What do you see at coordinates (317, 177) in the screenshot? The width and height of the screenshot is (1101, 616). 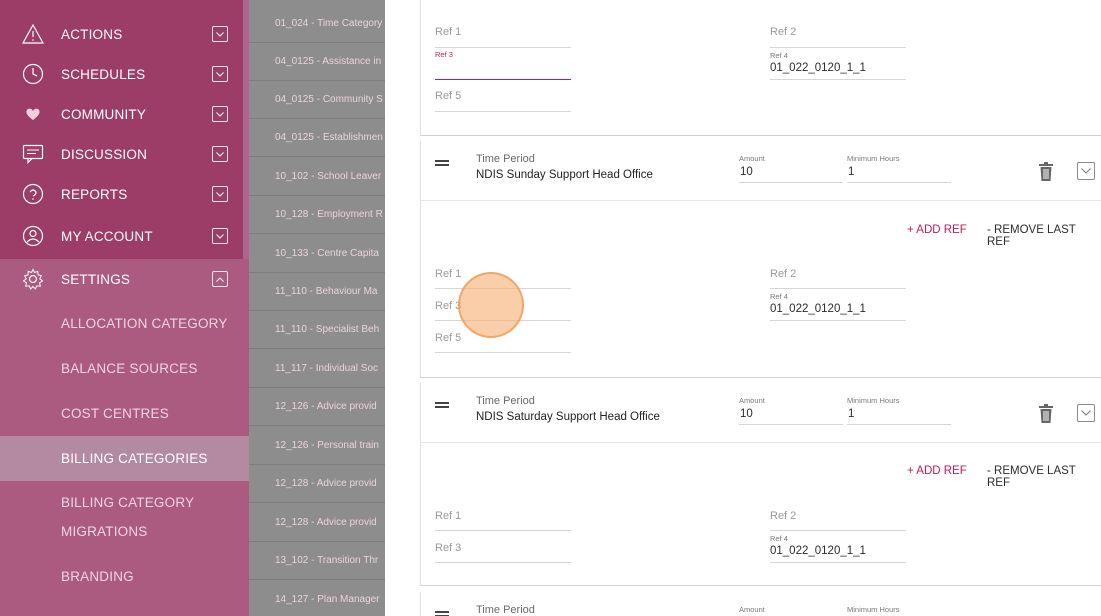 I see `list-item: 10_102 - School Leaver` at bounding box center [317, 177].